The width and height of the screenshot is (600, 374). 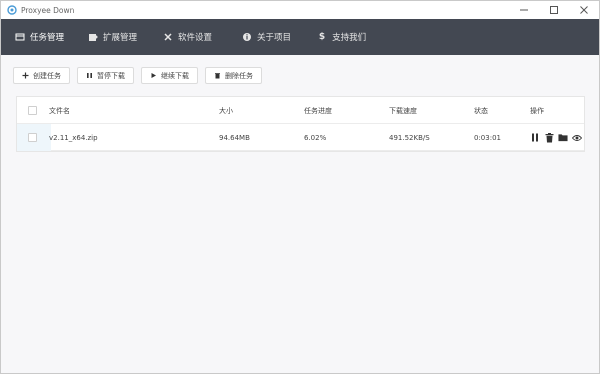 I want to click on info-icon, so click(x=247, y=37).